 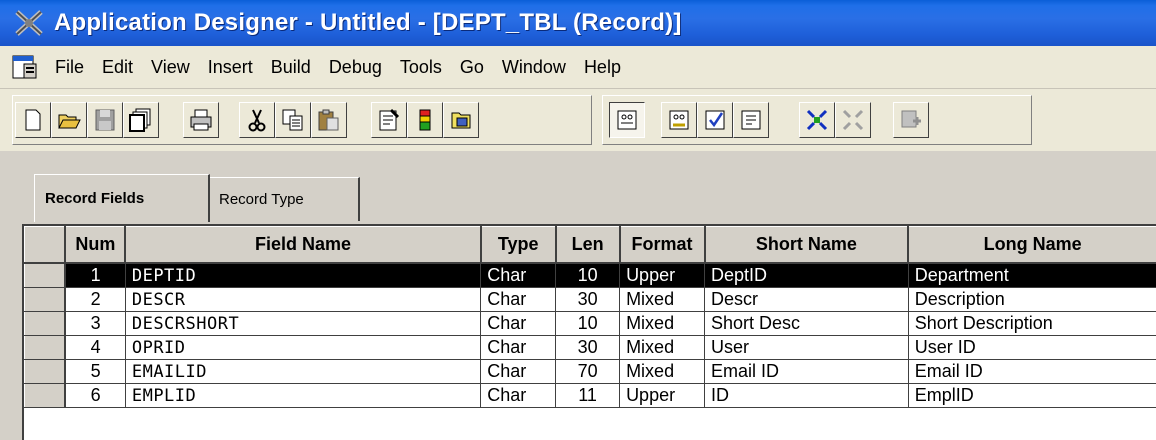 I want to click on menu-debug: Debug, so click(x=355, y=67).